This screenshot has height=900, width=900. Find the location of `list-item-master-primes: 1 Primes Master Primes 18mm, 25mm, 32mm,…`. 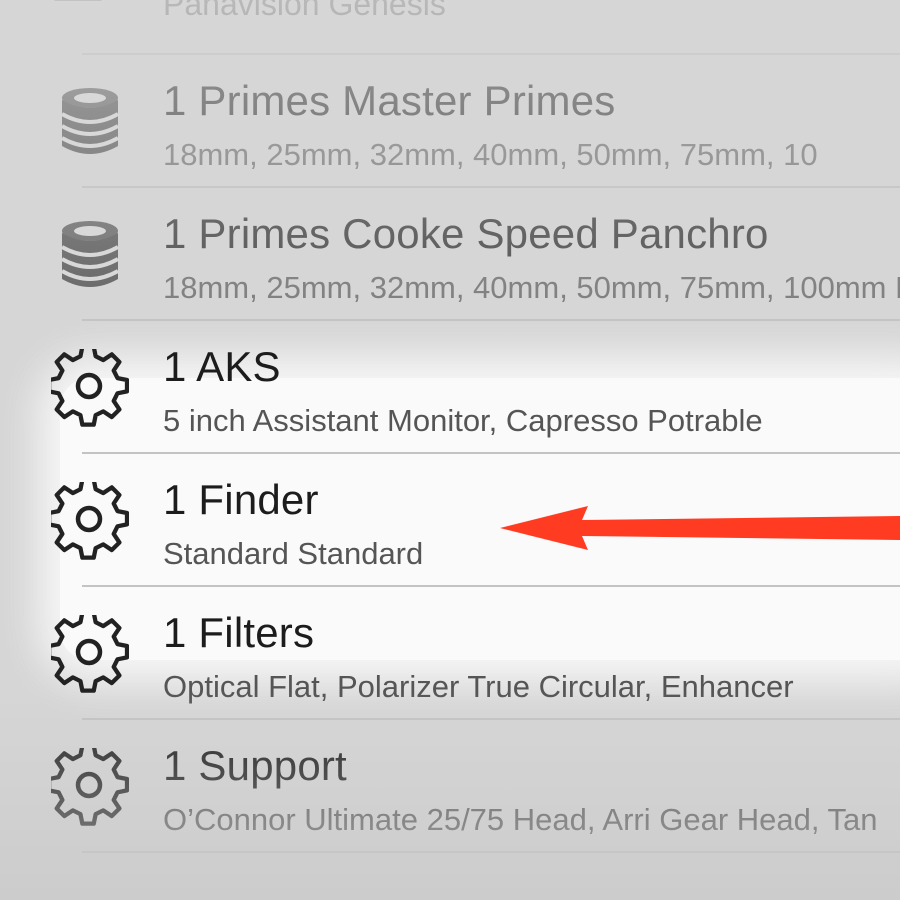

list-item-master-primes: 1 Primes Master Primes 18mm, 25mm, 32mm,… is located at coordinates (450, 121).